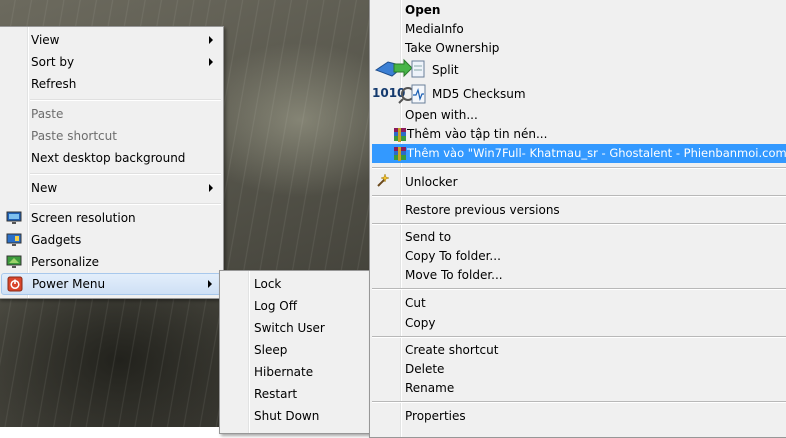 This screenshot has height=438, width=786. What do you see at coordinates (44, 188) in the screenshot?
I see `menu-item-label: New` at bounding box center [44, 188].